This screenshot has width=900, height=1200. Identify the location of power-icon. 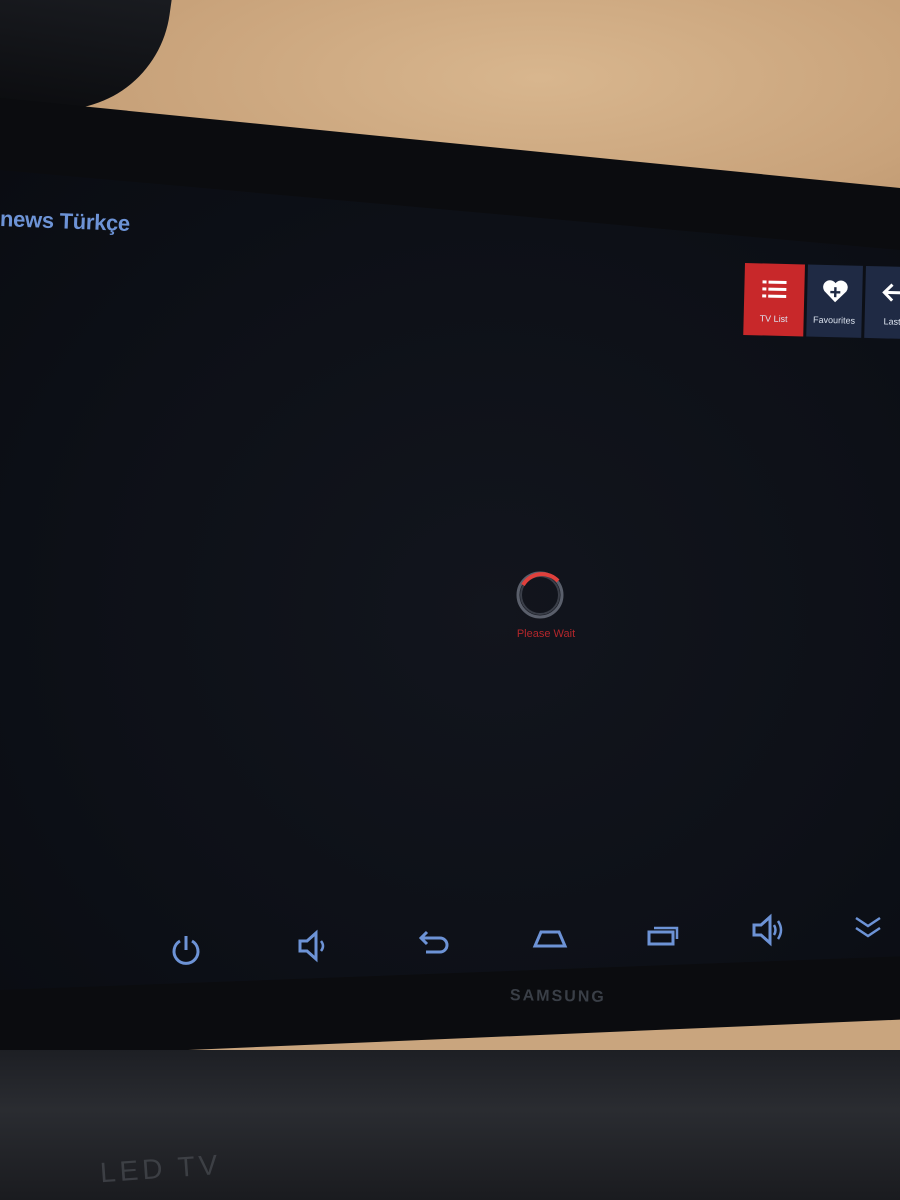
(186, 950).